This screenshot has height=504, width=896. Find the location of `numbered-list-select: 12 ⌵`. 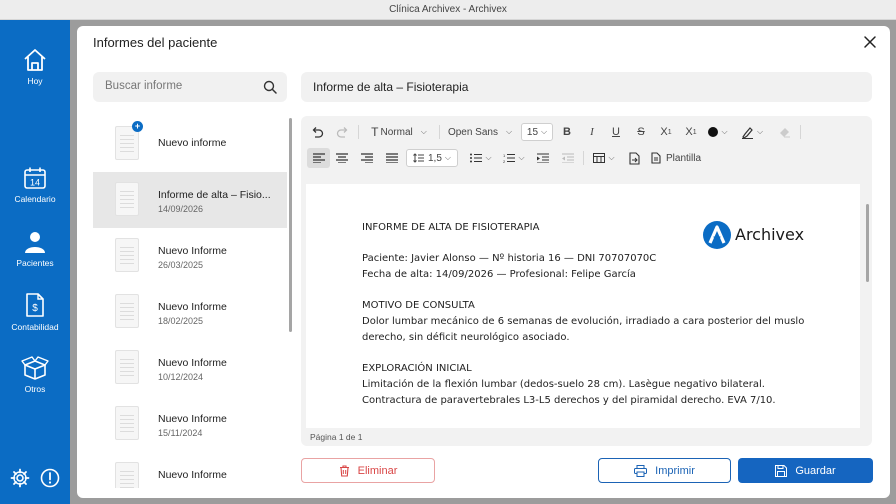

numbered-list-select: 12 ⌵ is located at coordinates (514, 158).